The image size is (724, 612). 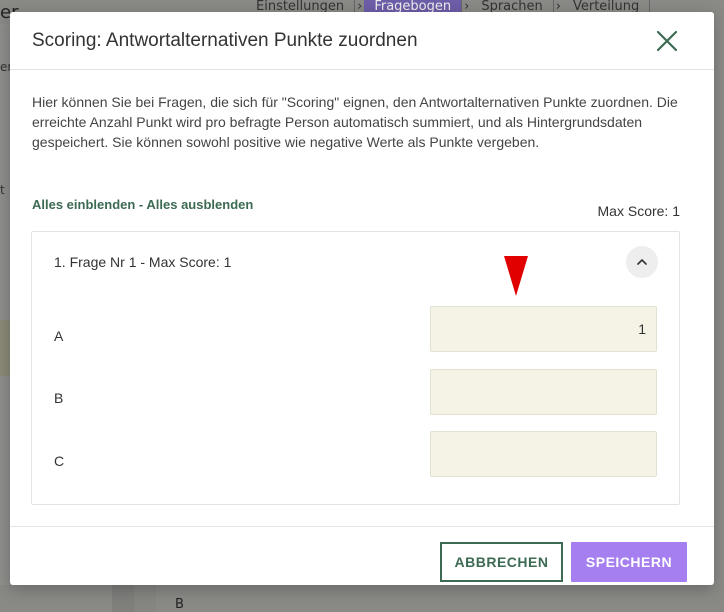 I want to click on close-icon, so click(x=667, y=41).